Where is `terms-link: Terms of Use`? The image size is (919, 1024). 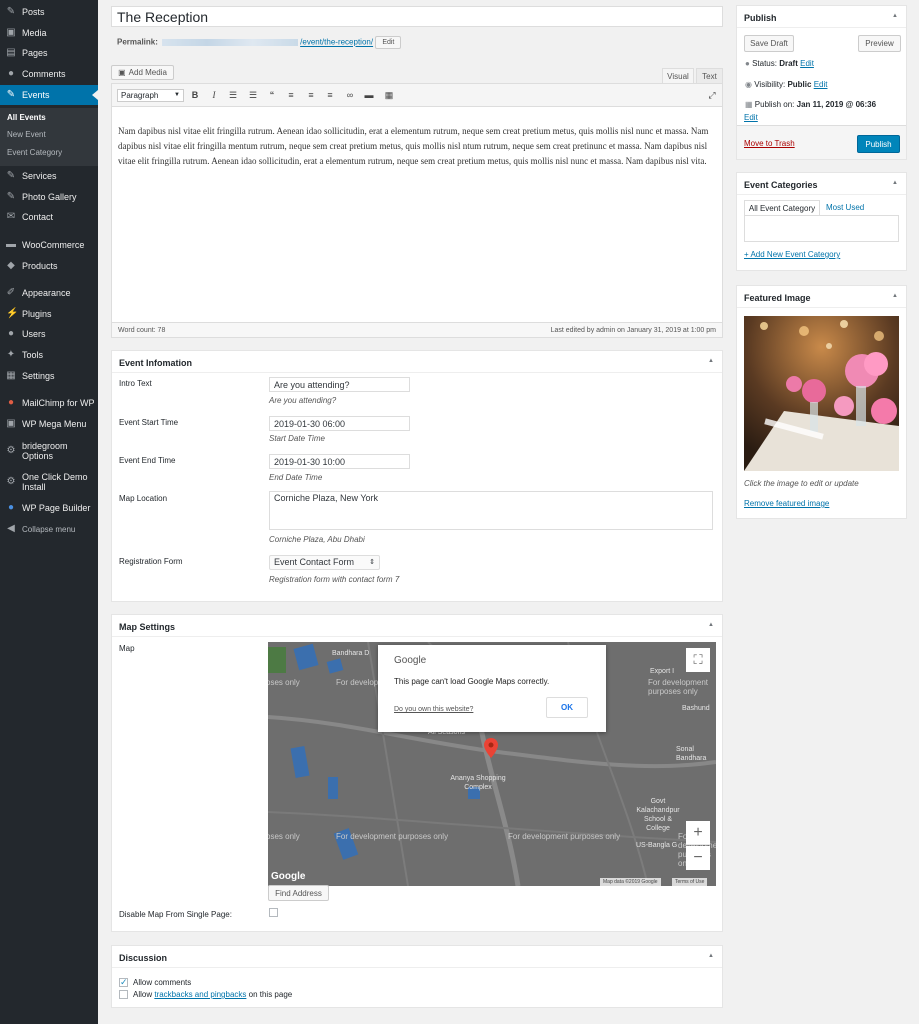 terms-link: Terms of Use is located at coordinates (690, 882).